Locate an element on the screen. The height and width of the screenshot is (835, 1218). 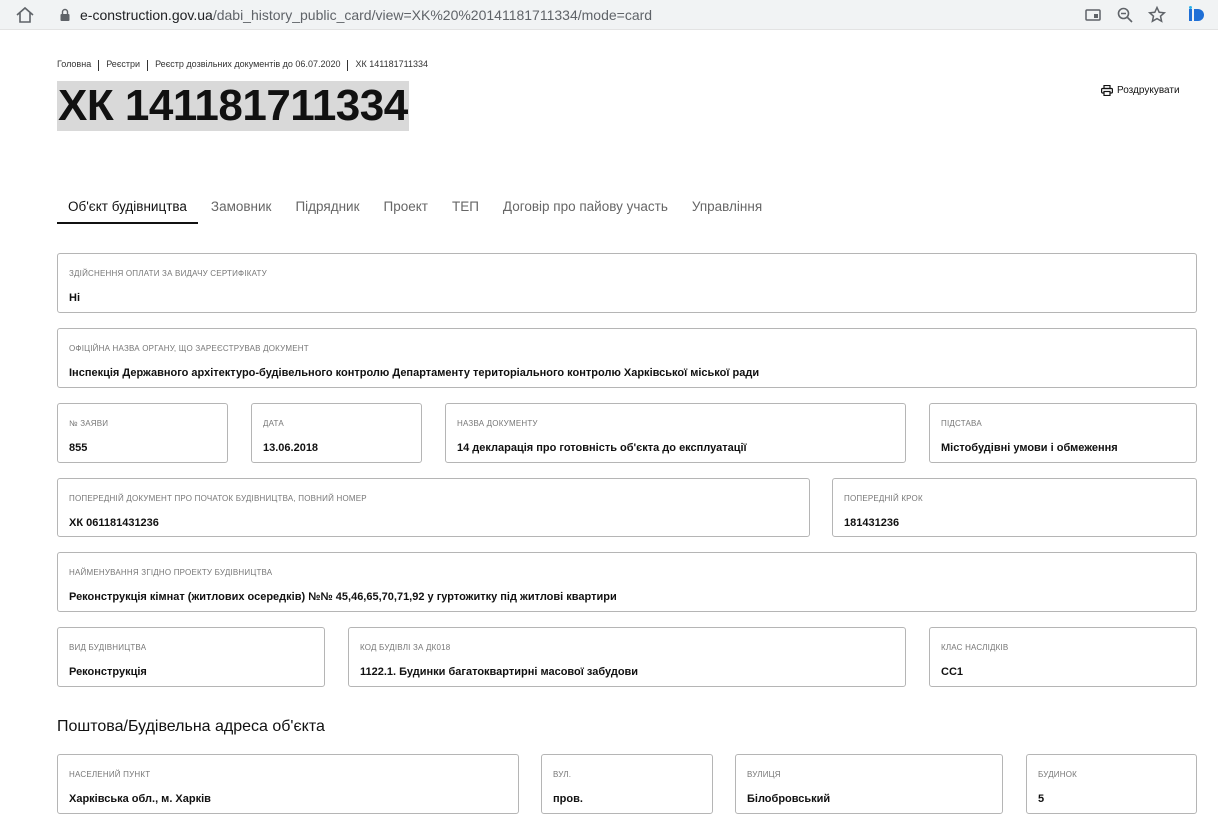
field-basis: Підстава Містобудівні умови і обмеження is located at coordinates (1063, 433).